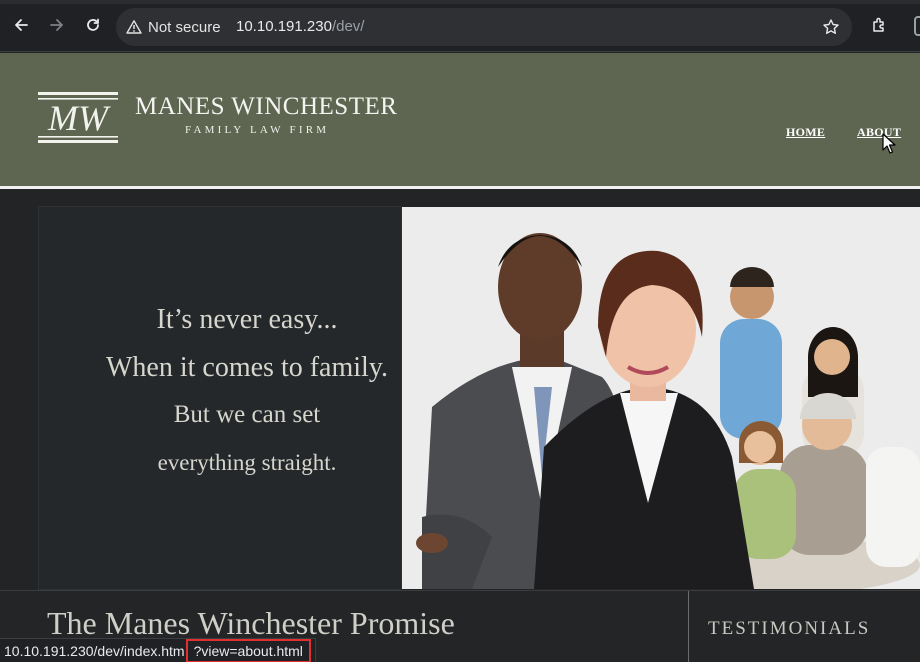 Image resolution: width=920 pixels, height=662 pixels. What do you see at coordinates (917, 26) in the screenshot?
I see `profile-button` at bounding box center [917, 26].